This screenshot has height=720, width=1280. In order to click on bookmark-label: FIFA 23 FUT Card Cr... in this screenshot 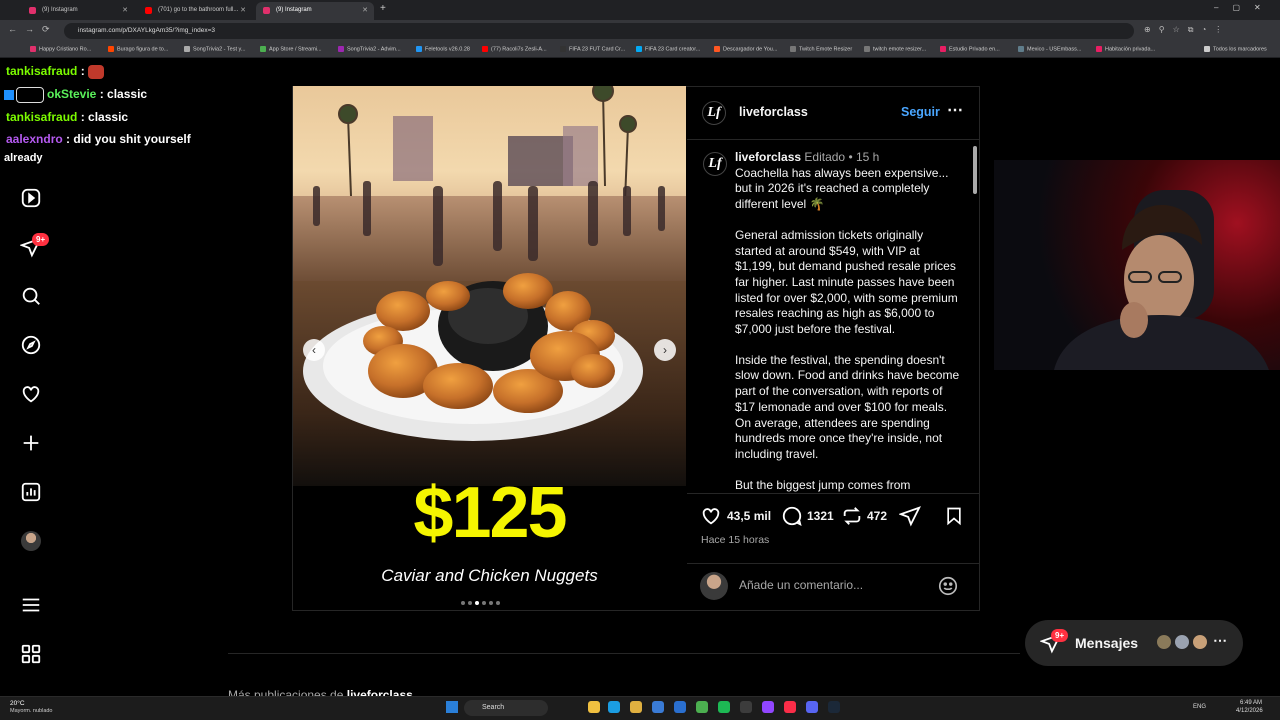, I will do `click(597, 49)`.